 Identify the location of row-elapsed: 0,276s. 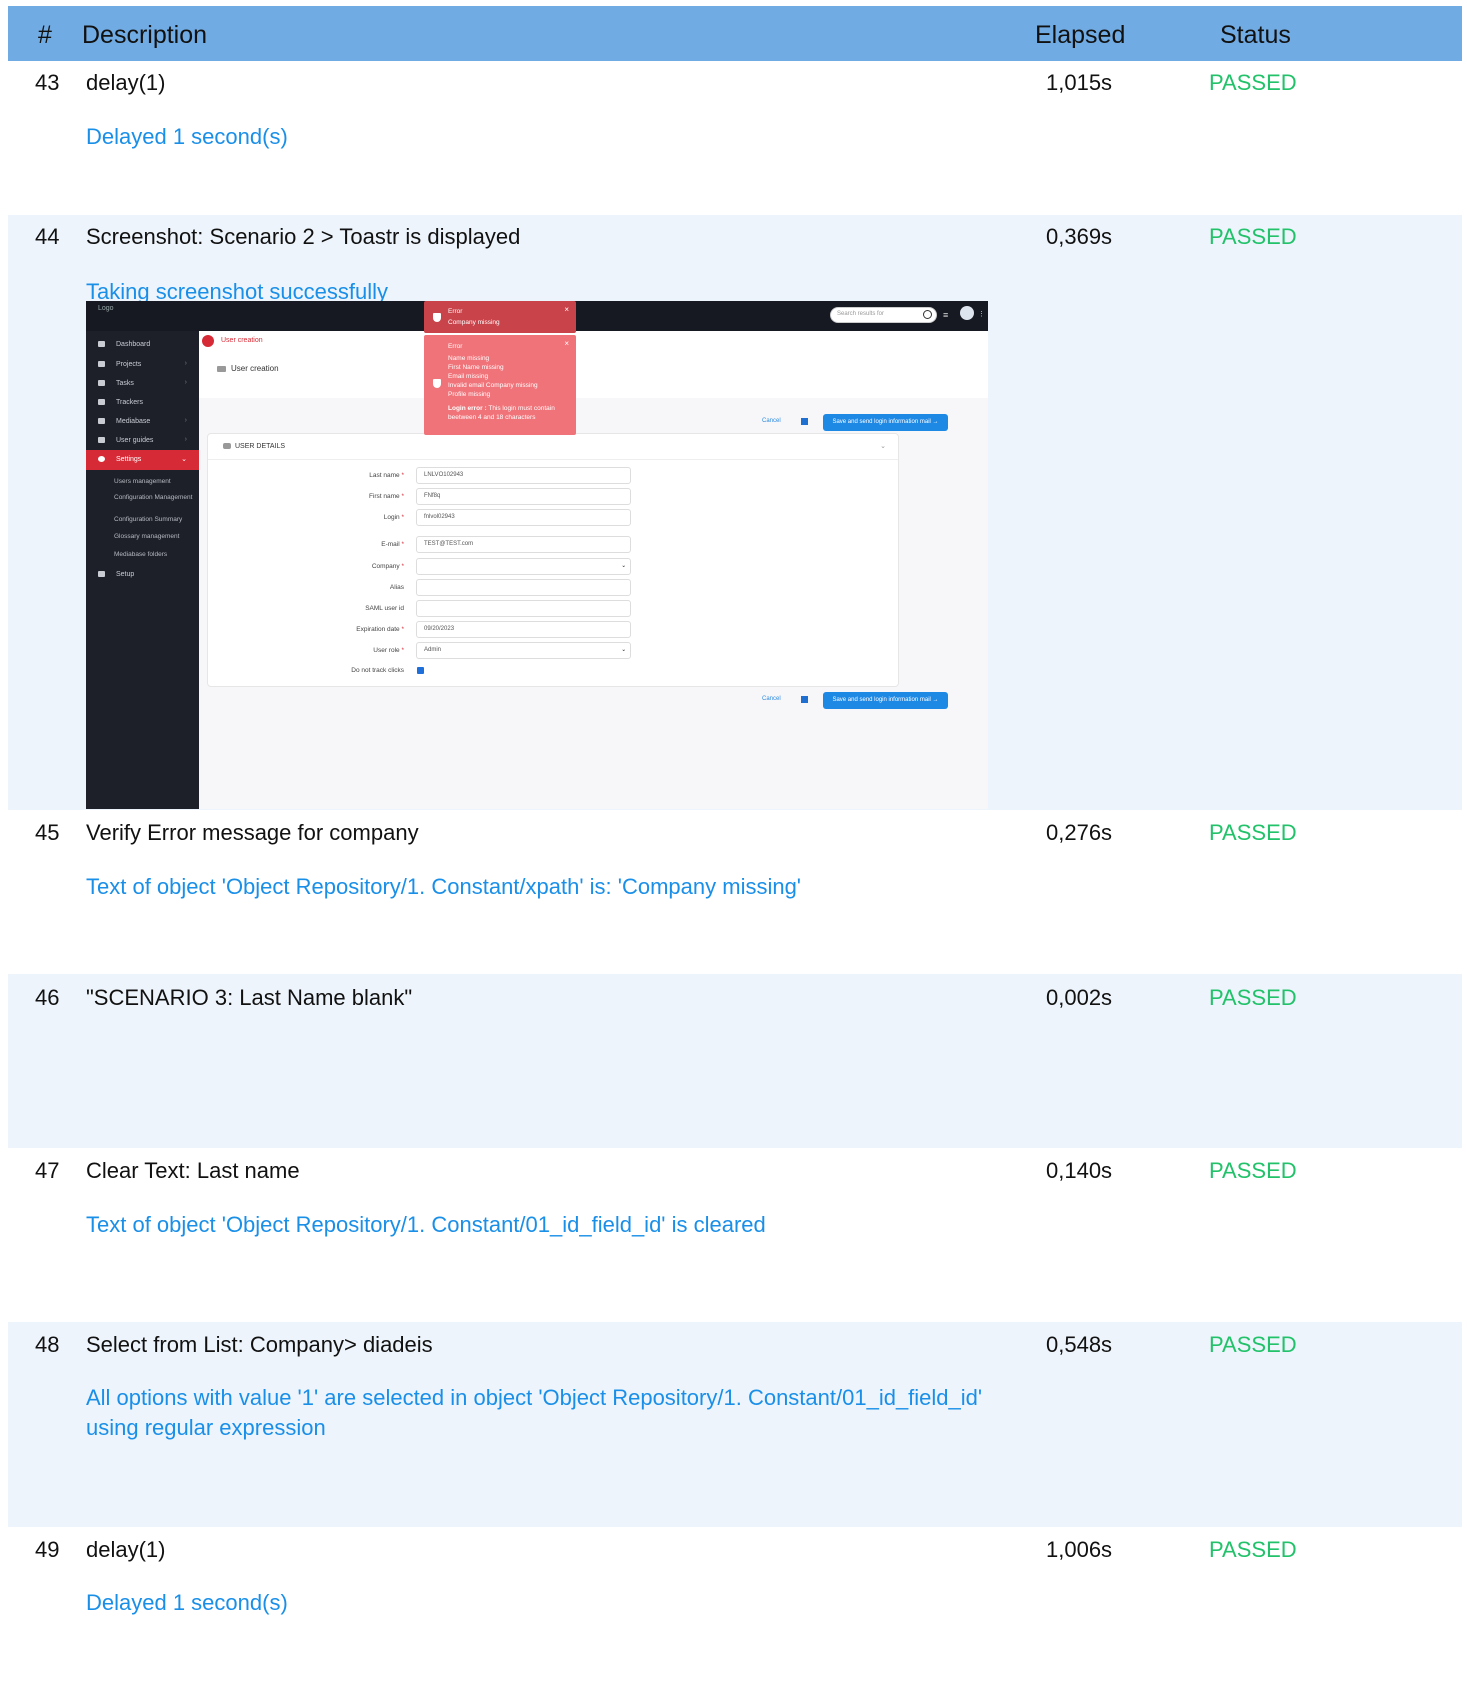
(1079, 832).